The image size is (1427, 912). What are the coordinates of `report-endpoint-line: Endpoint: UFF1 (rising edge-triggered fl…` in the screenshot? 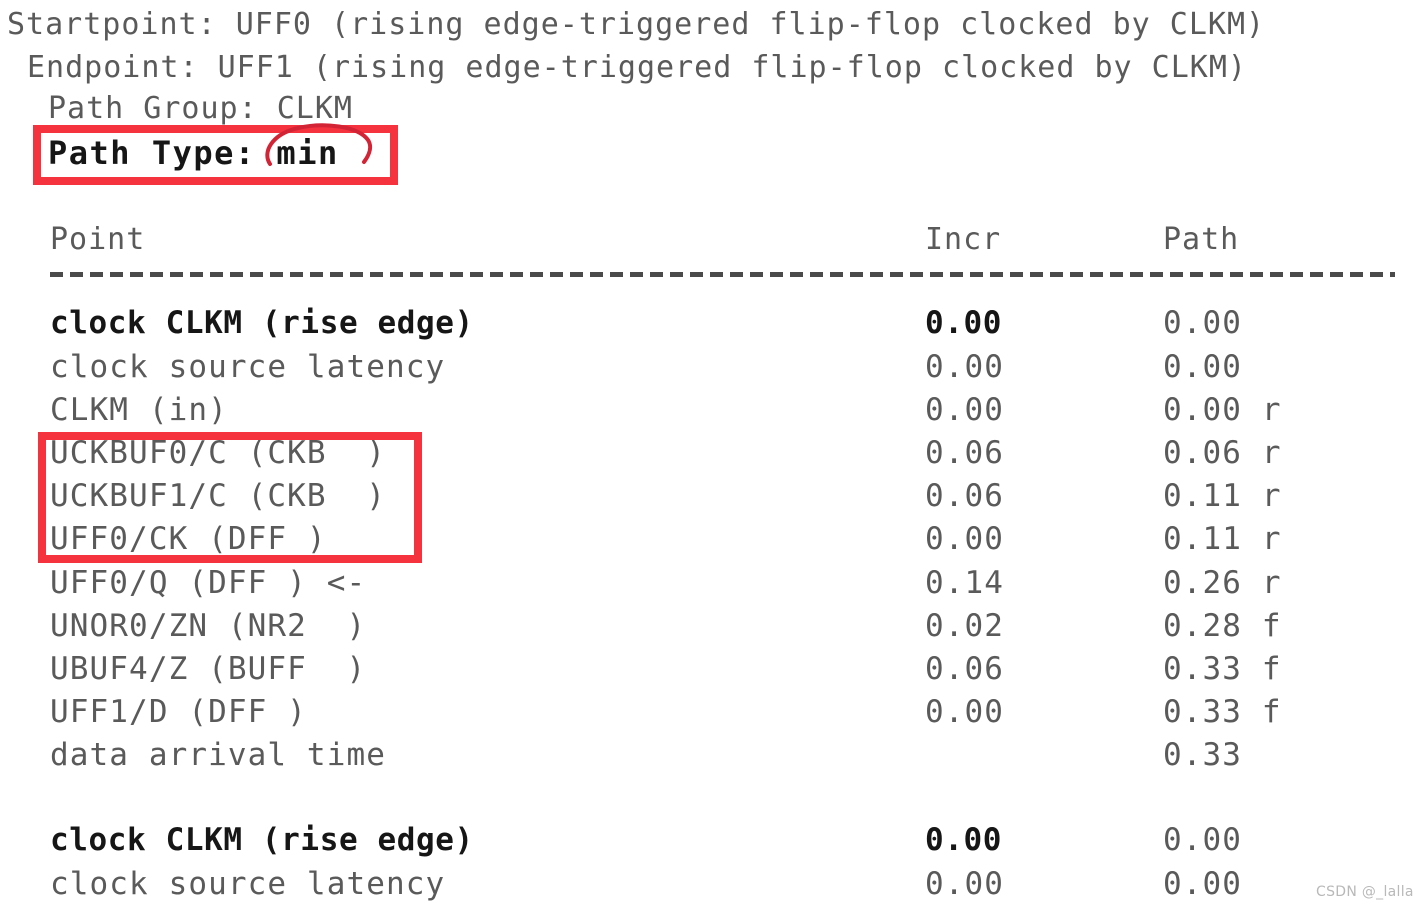 It's located at (637, 67).